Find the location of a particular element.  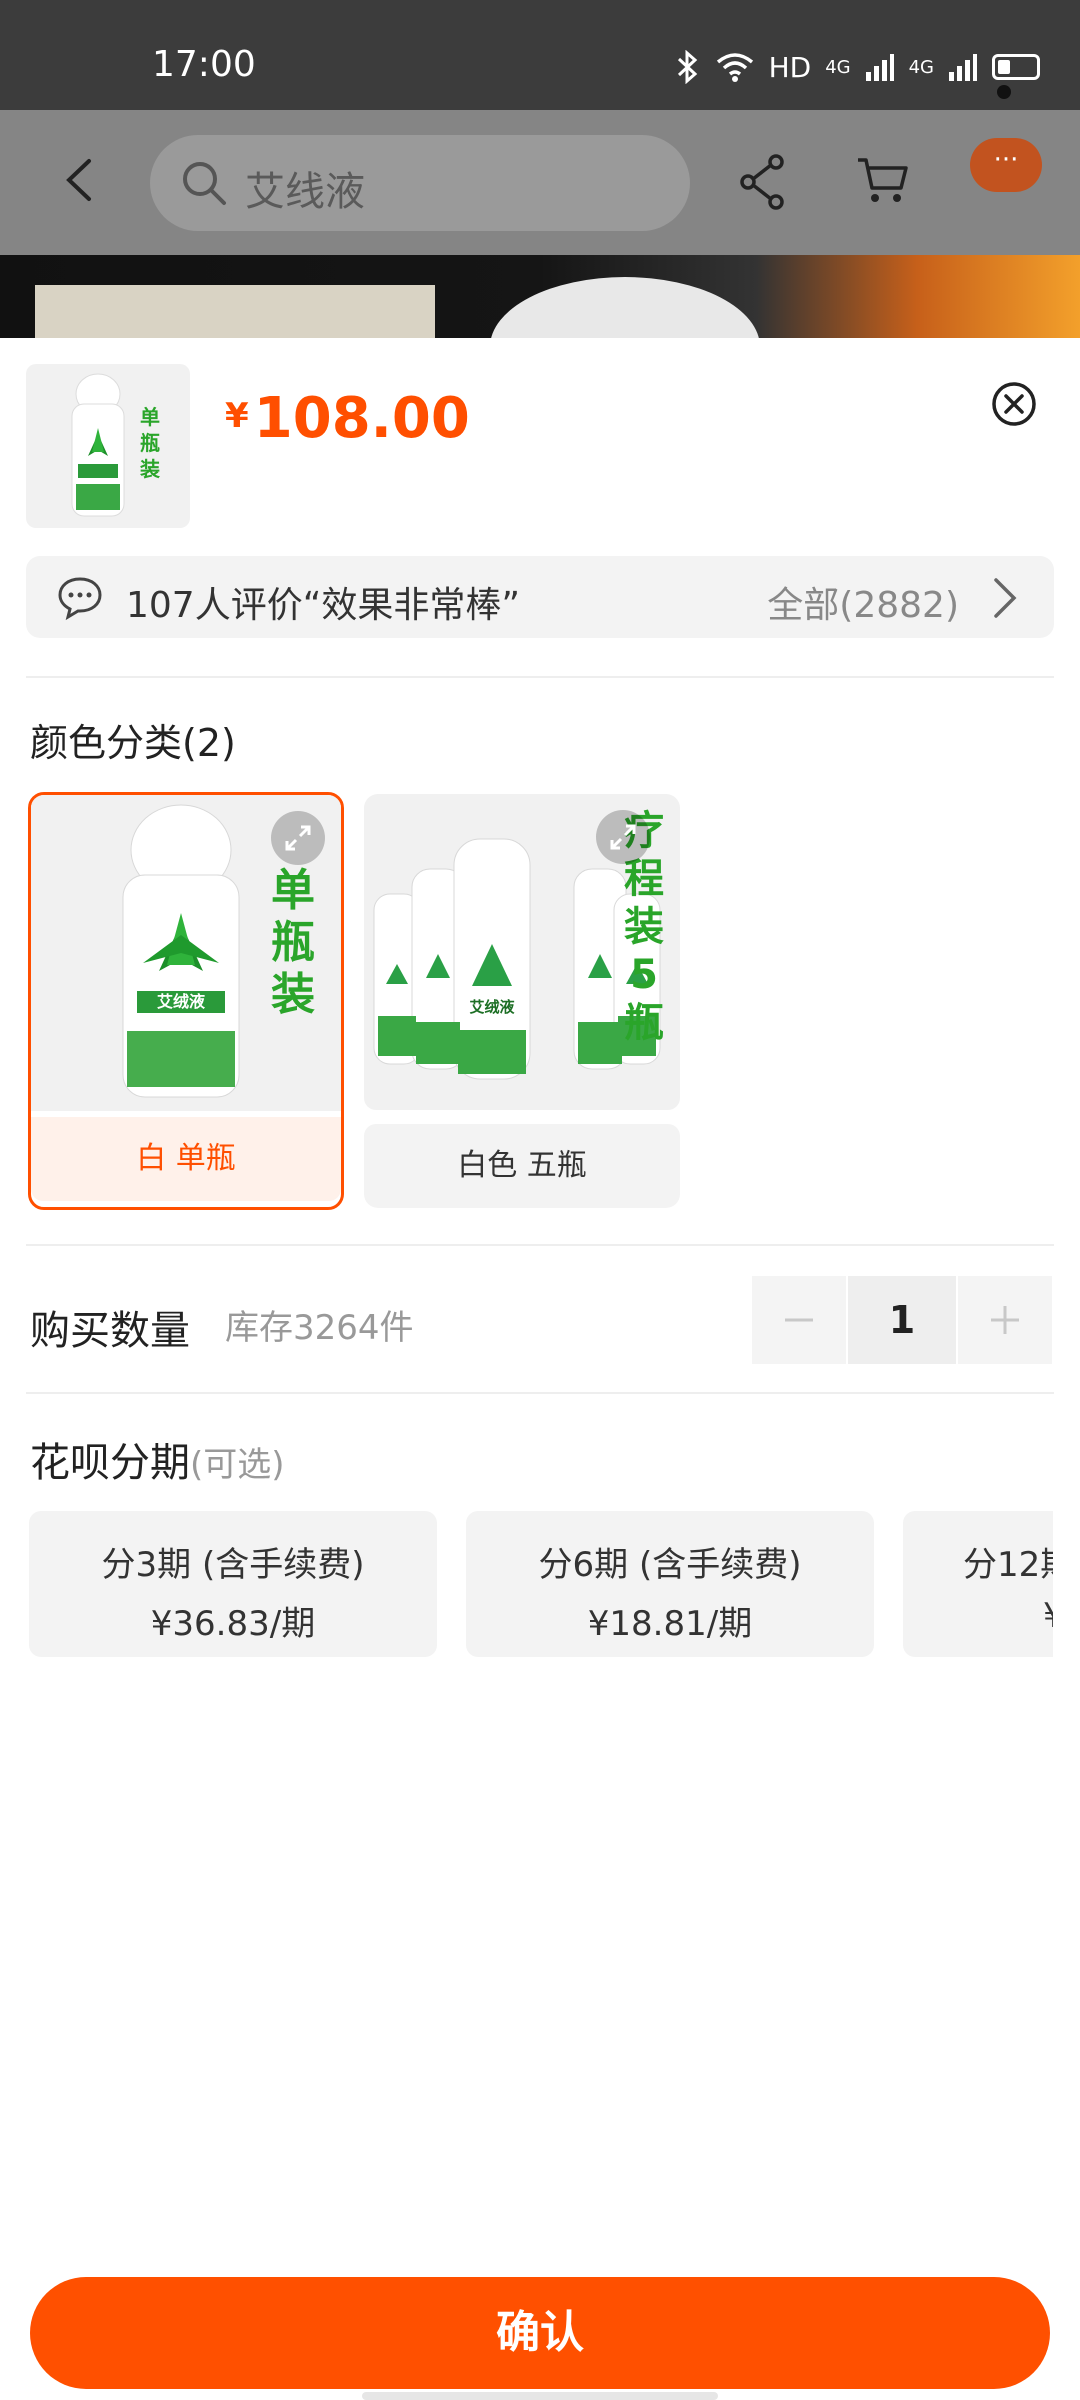

increase-button is located at coordinates (1005, 1320).